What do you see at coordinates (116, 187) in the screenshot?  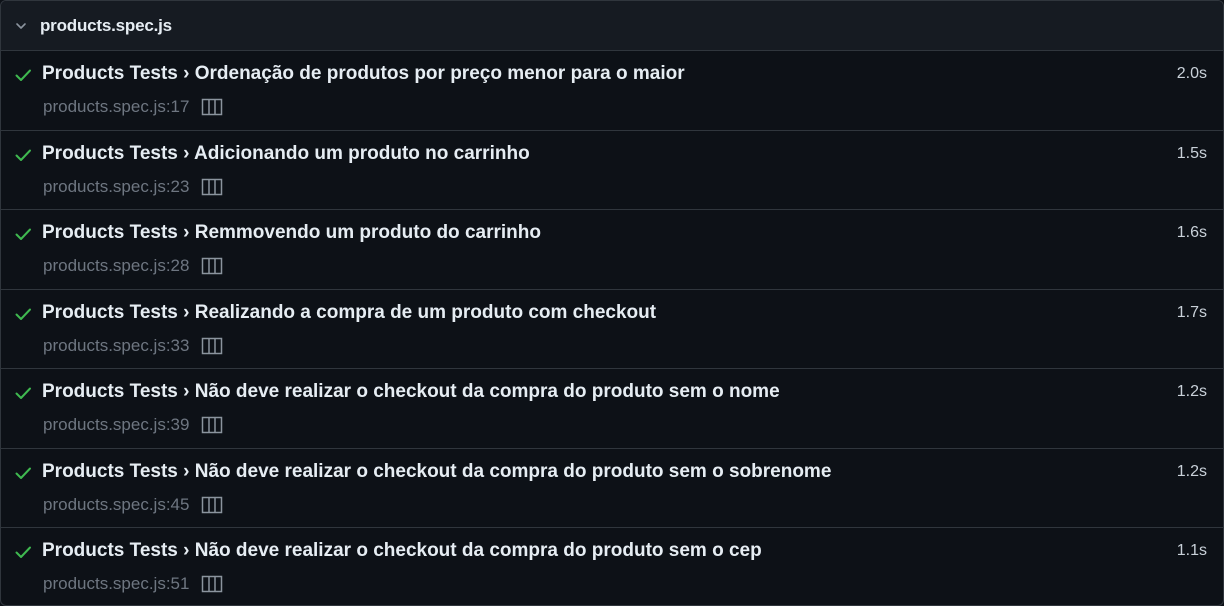 I see `test-location: products.spec.js:23` at bounding box center [116, 187].